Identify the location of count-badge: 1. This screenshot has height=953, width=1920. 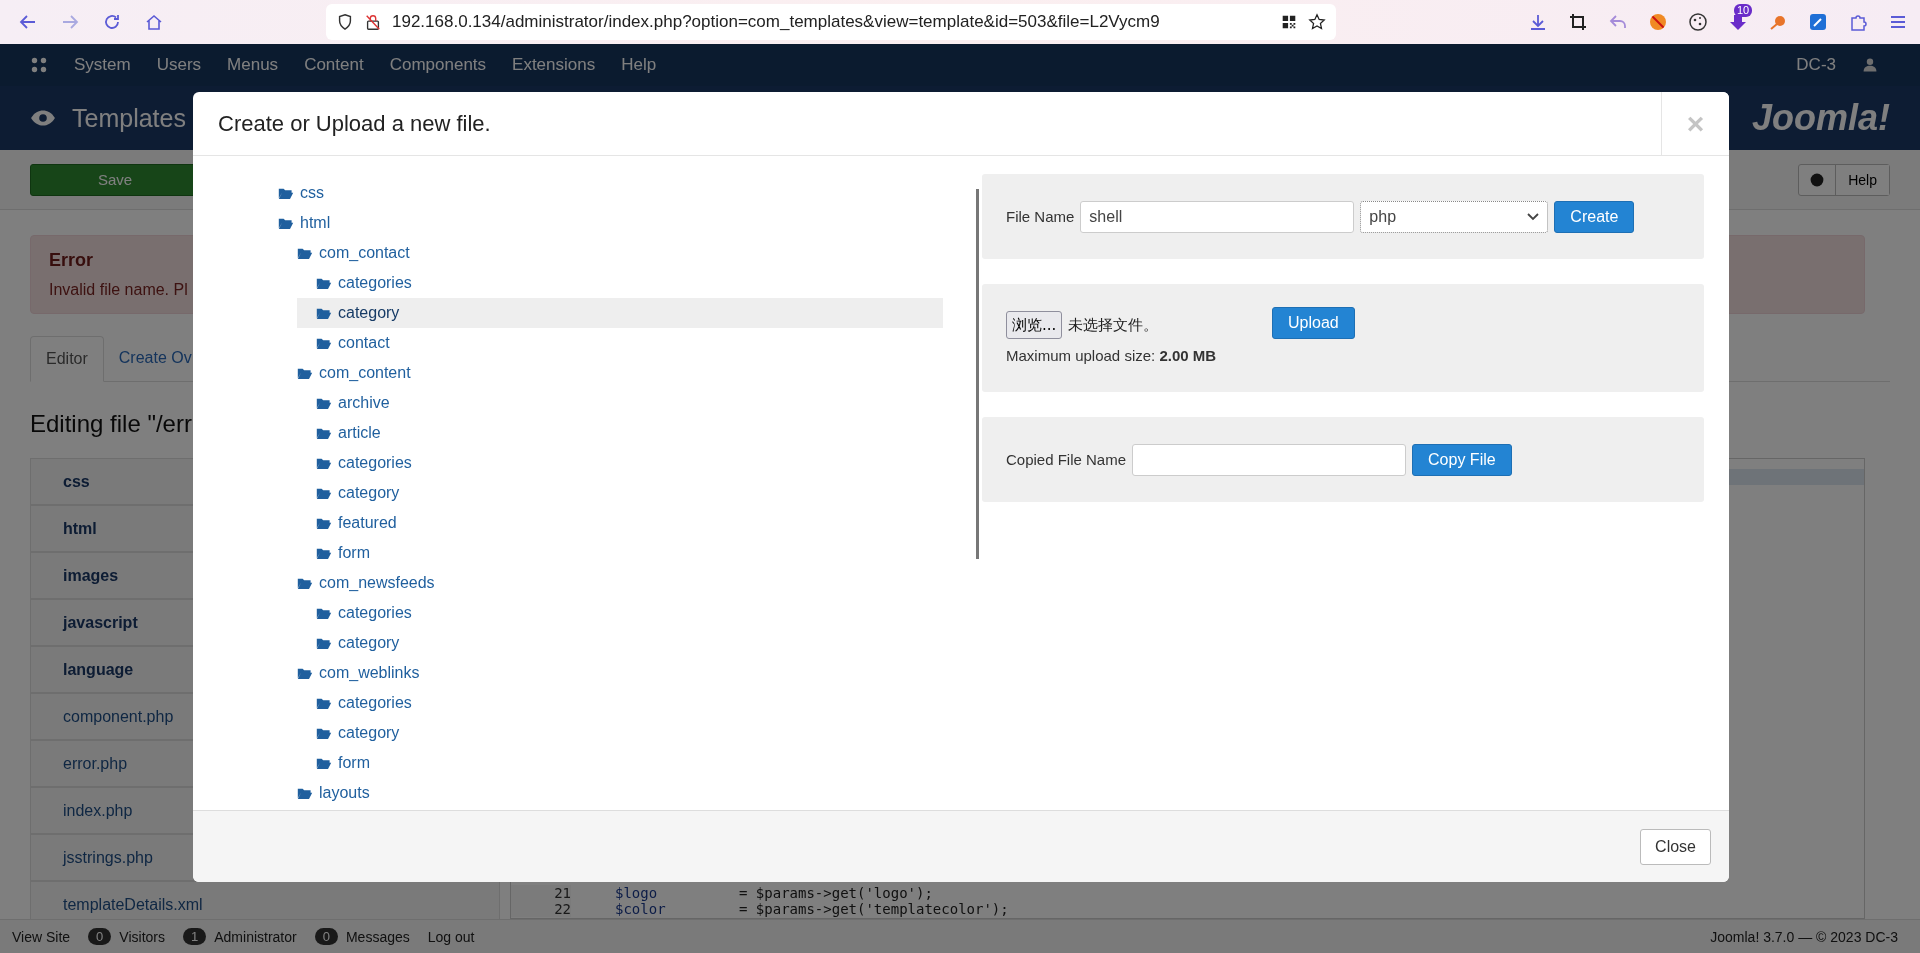
(195, 936).